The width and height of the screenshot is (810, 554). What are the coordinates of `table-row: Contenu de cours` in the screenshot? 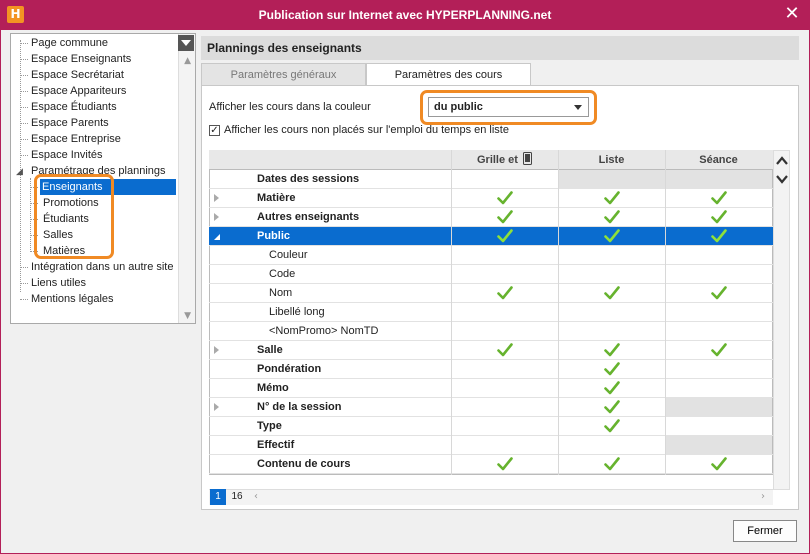 It's located at (491, 464).